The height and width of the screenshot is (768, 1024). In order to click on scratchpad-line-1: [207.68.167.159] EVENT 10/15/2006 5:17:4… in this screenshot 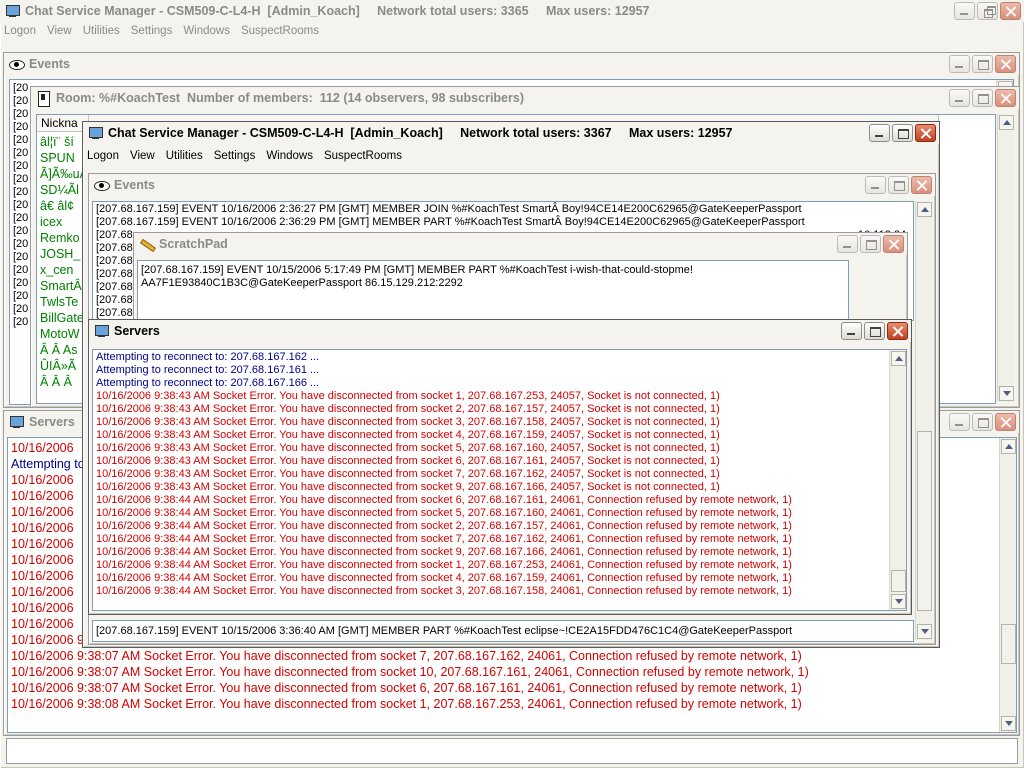, I will do `click(417, 270)`.